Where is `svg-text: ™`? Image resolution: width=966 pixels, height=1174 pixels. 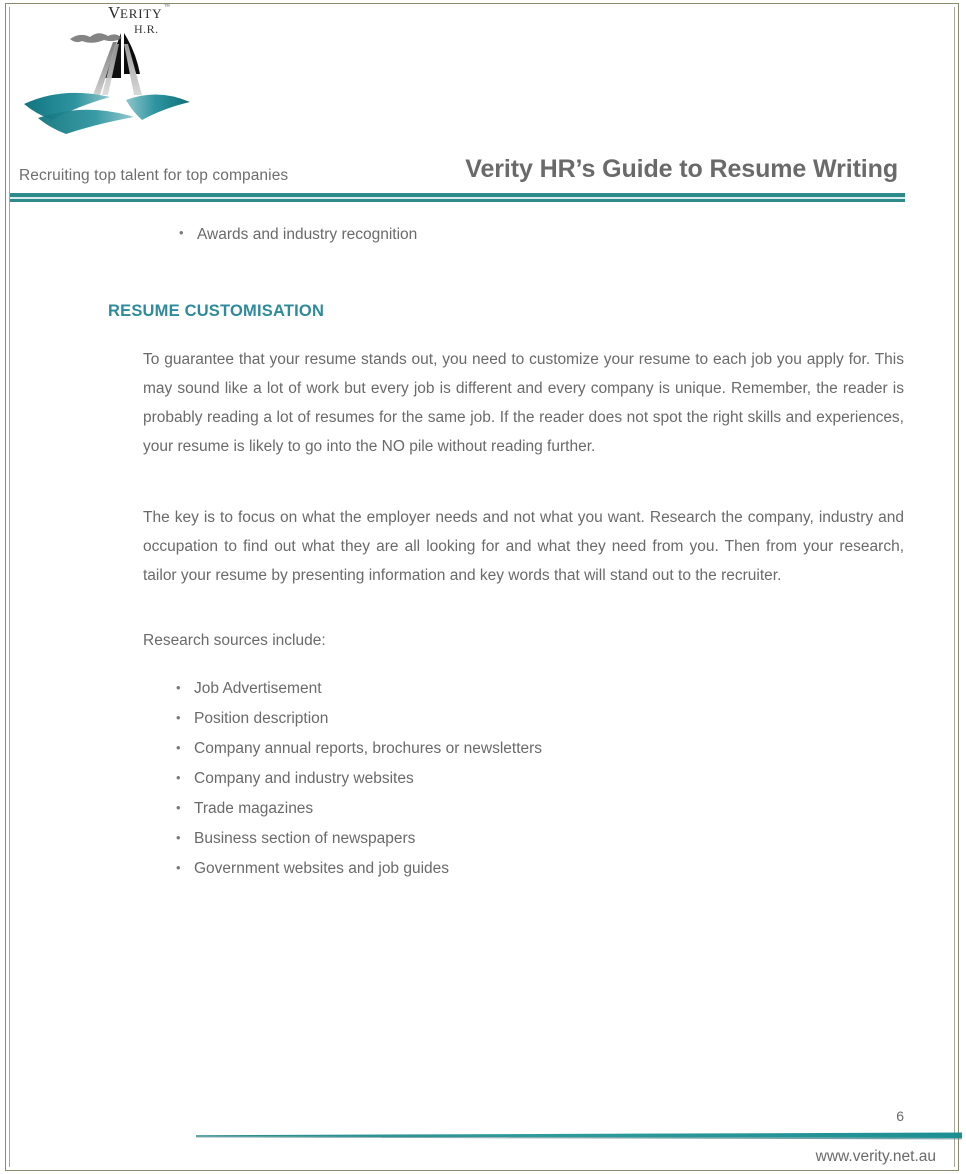 svg-text: ™ is located at coordinates (167, 7).